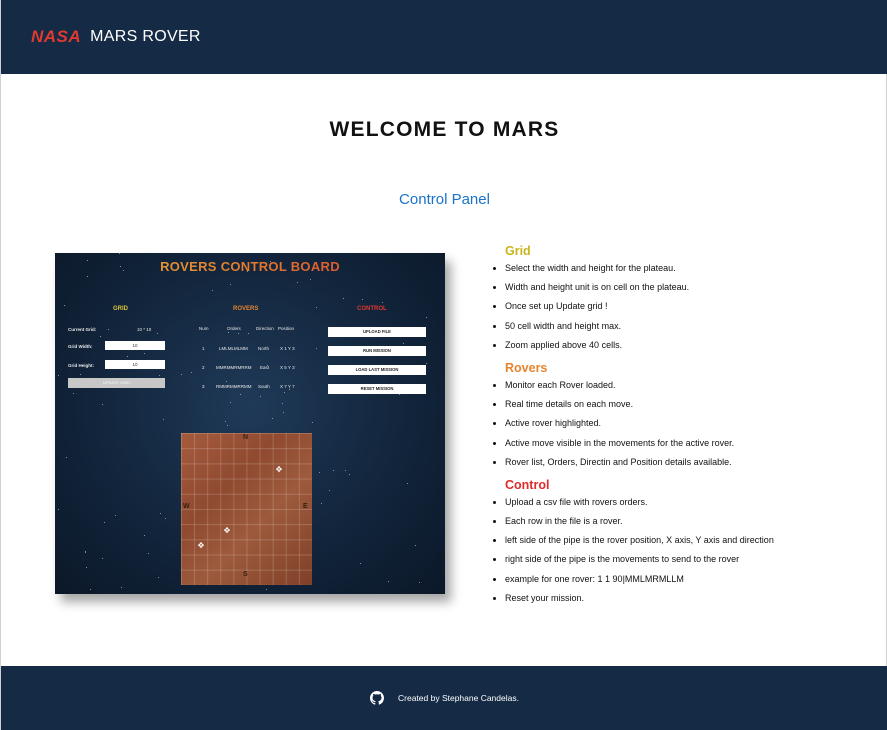 The width and height of the screenshot is (887, 730). What do you see at coordinates (686, 349) in the screenshot?
I see `list-item: Zoom applied above 40 cells.` at bounding box center [686, 349].